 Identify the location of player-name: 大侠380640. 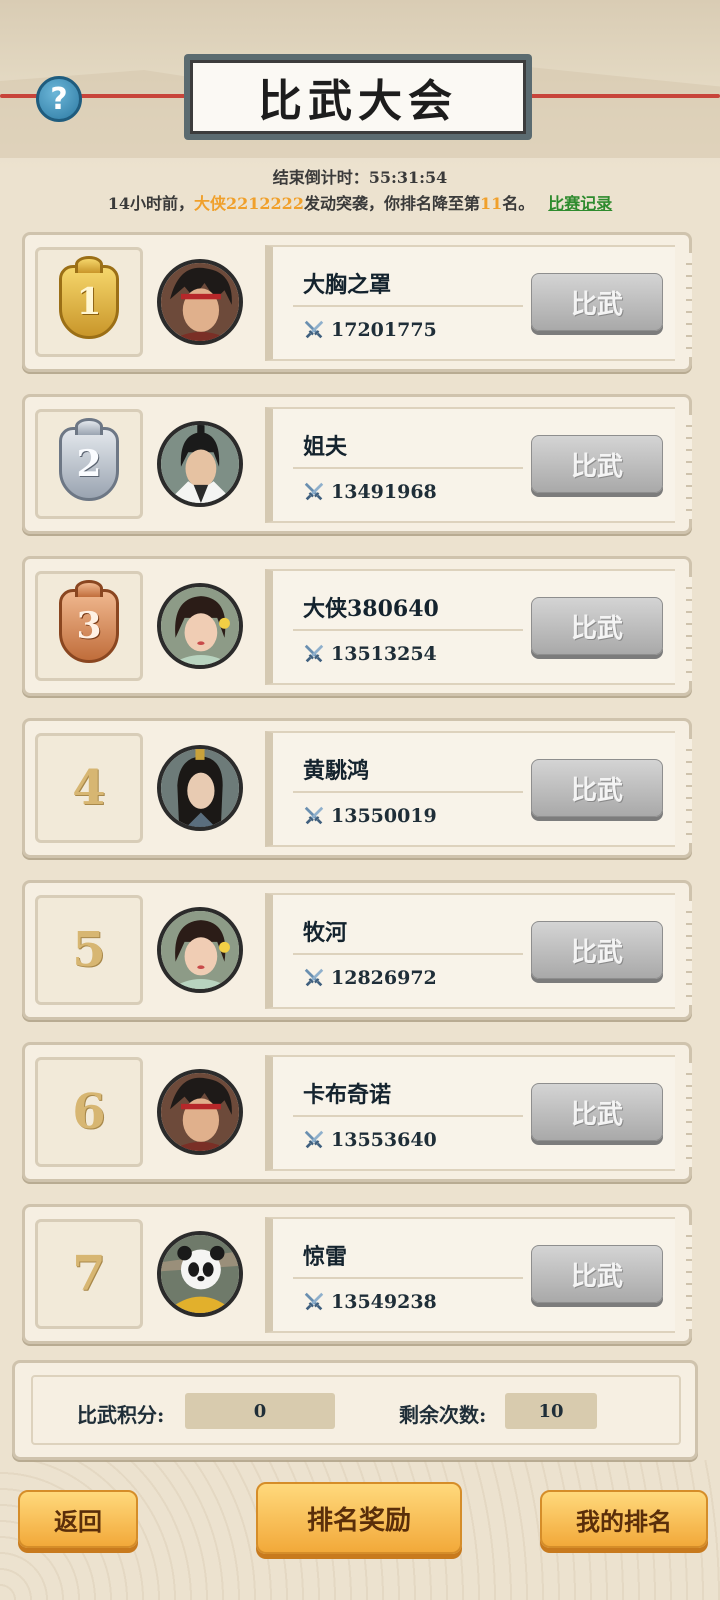
(371, 609).